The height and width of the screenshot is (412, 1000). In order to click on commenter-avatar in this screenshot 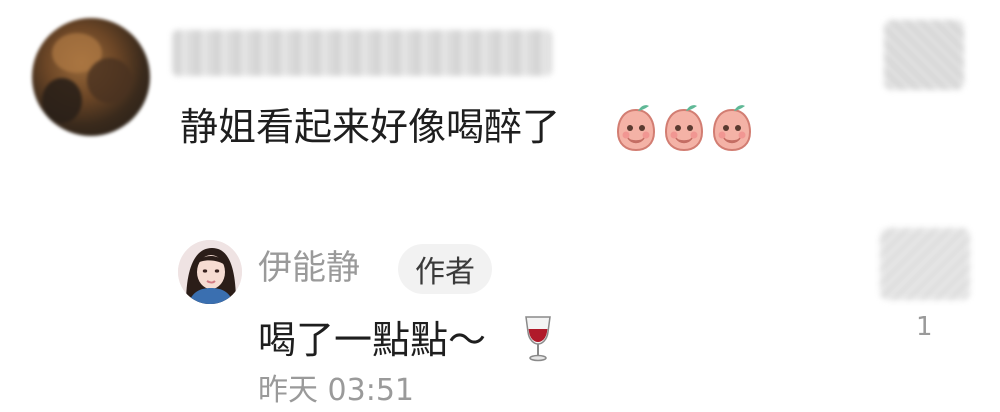, I will do `click(91, 77)`.